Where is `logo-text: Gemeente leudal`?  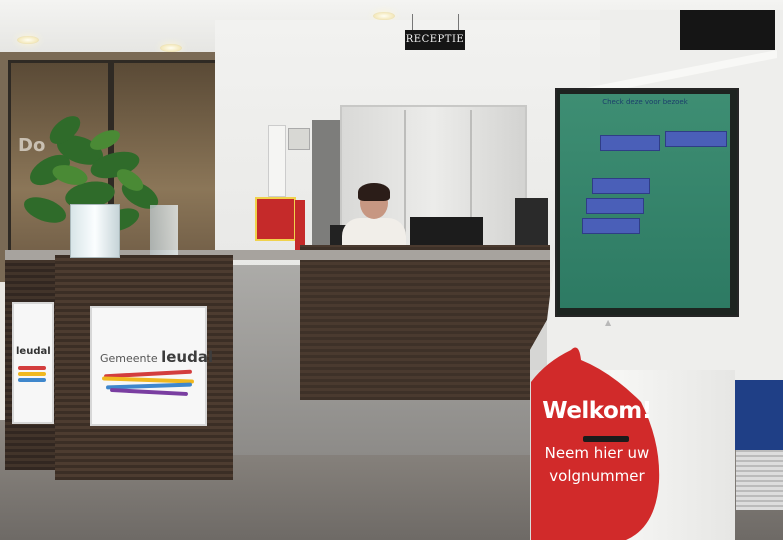
logo-text: Gemeente leudal is located at coordinates (156, 357).